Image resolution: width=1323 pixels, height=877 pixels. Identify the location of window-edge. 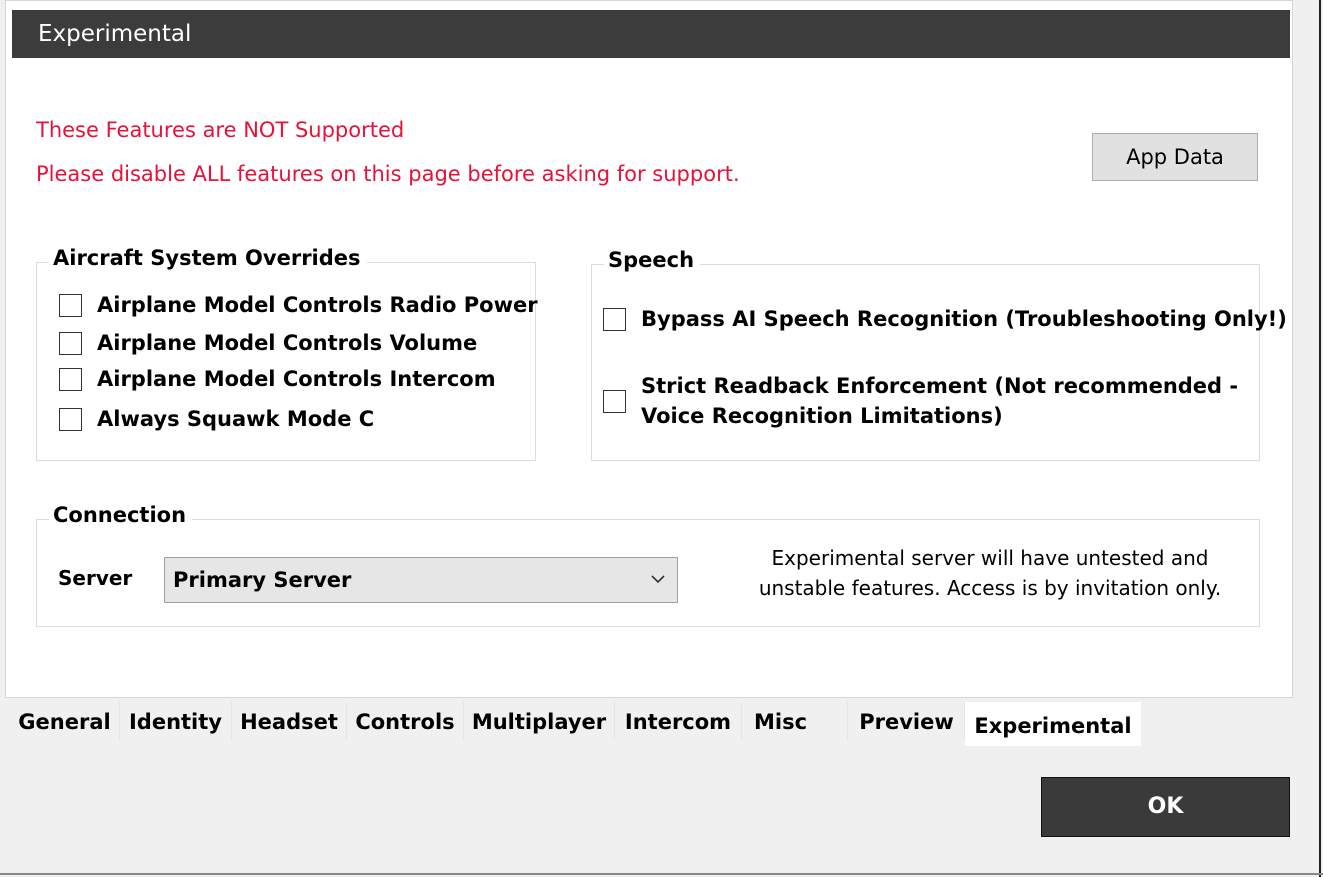
(1320, 438).